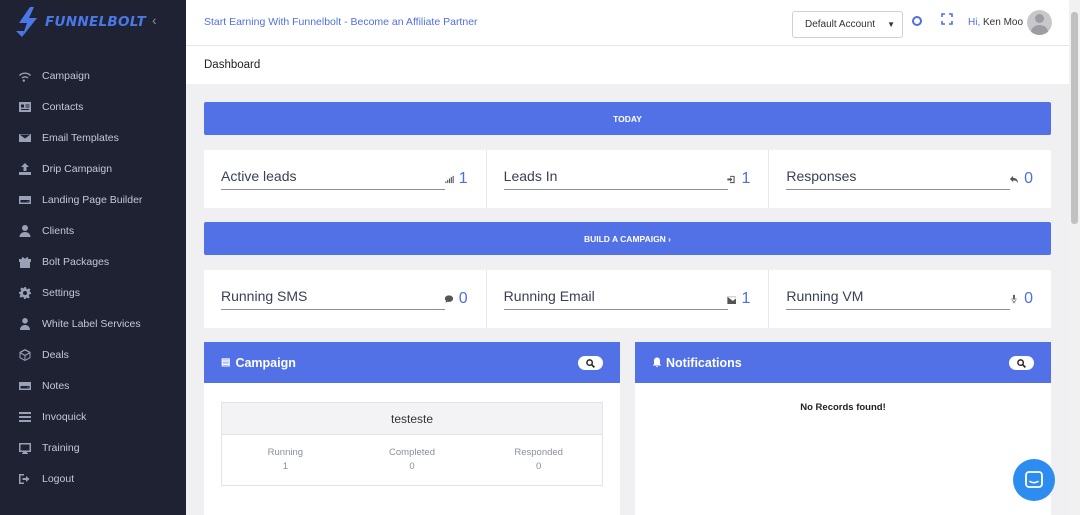 This screenshot has width=1080, height=515. Describe the element at coordinates (412, 455) in the screenshot. I see `campaign-metrics: Running 1 Completed 0 Responded 0` at that location.